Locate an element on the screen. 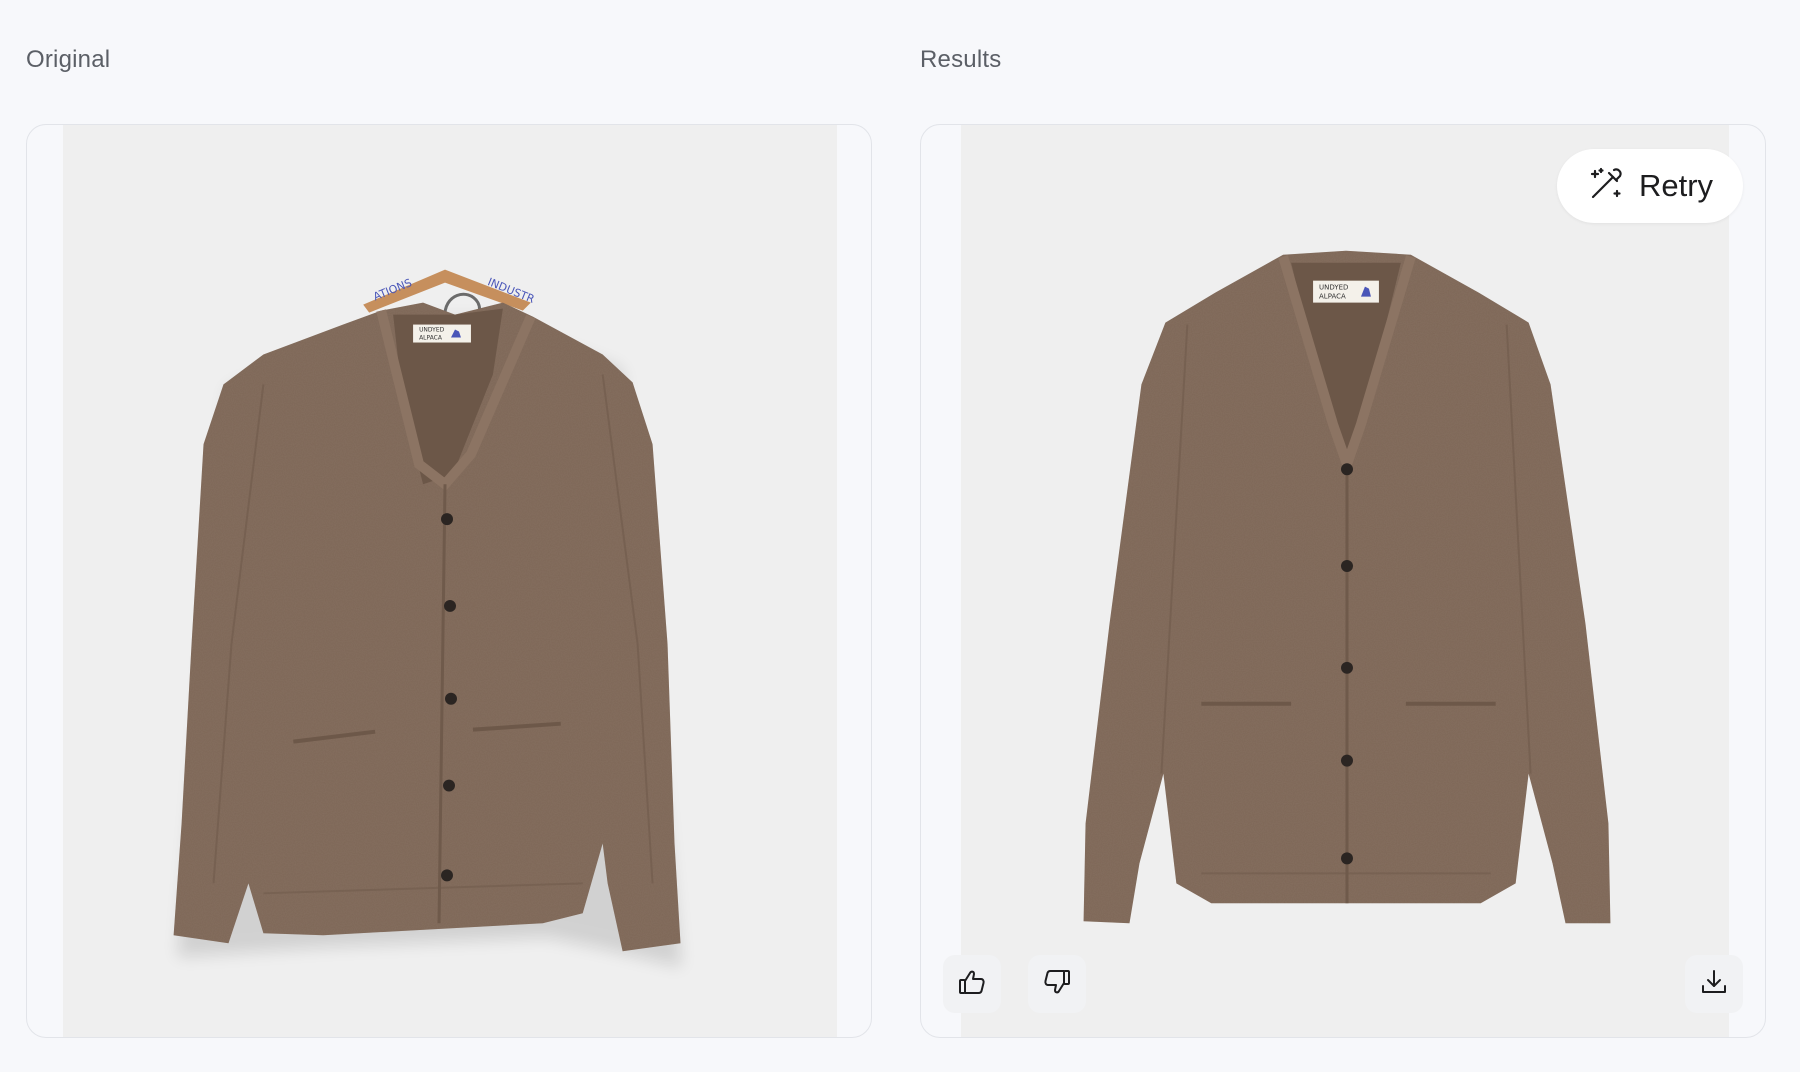 Image resolution: width=1800 pixels, height=1072 pixels. original-label: Original is located at coordinates (68, 59).